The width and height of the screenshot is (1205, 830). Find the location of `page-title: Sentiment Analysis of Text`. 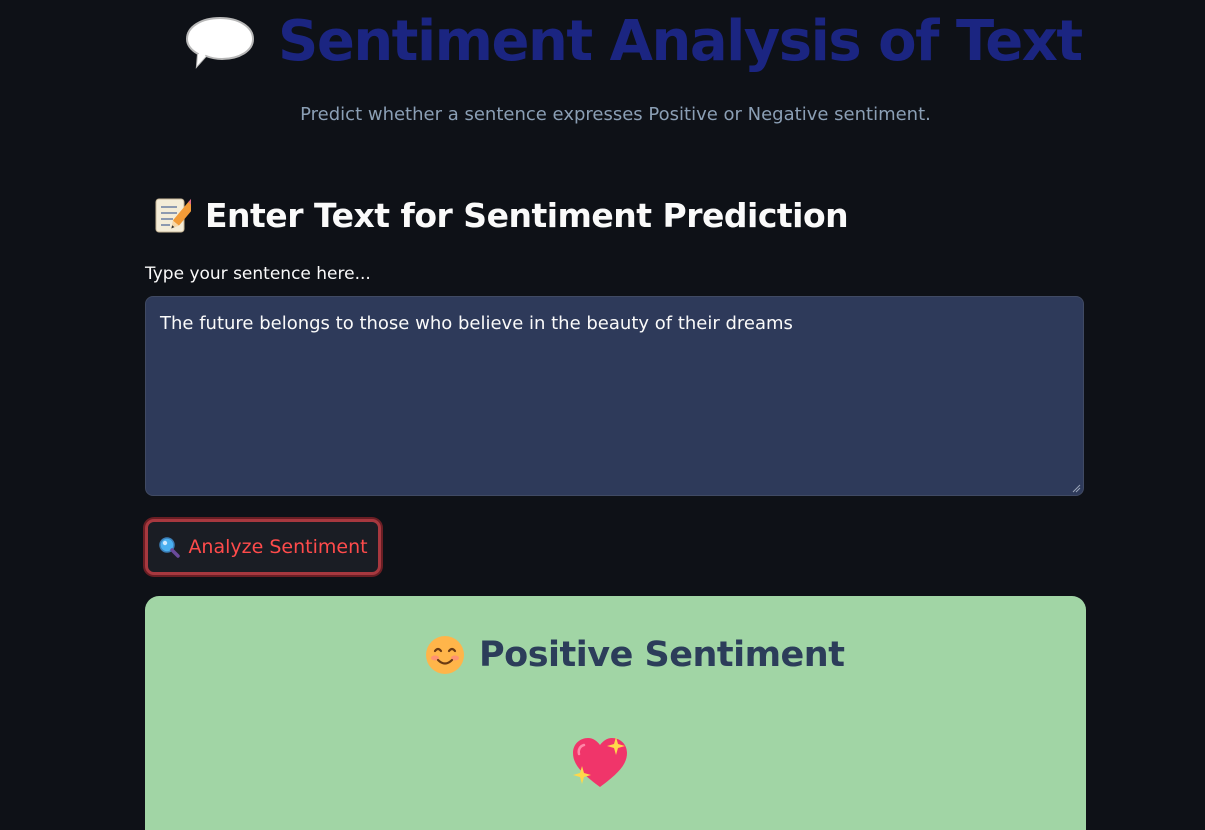

page-title: Sentiment Analysis of Text is located at coordinates (680, 41).